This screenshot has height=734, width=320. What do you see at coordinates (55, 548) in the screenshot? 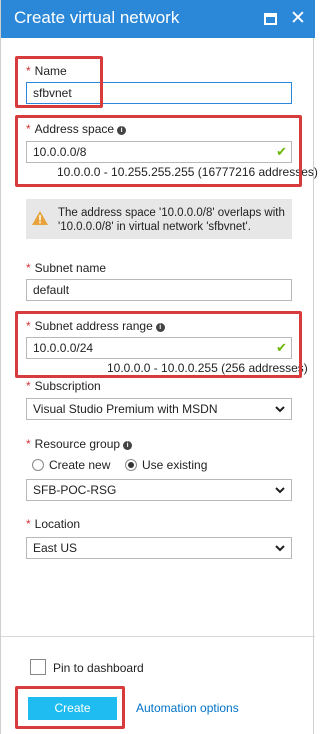
I see `location-value: East US` at bounding box center [55, 548].